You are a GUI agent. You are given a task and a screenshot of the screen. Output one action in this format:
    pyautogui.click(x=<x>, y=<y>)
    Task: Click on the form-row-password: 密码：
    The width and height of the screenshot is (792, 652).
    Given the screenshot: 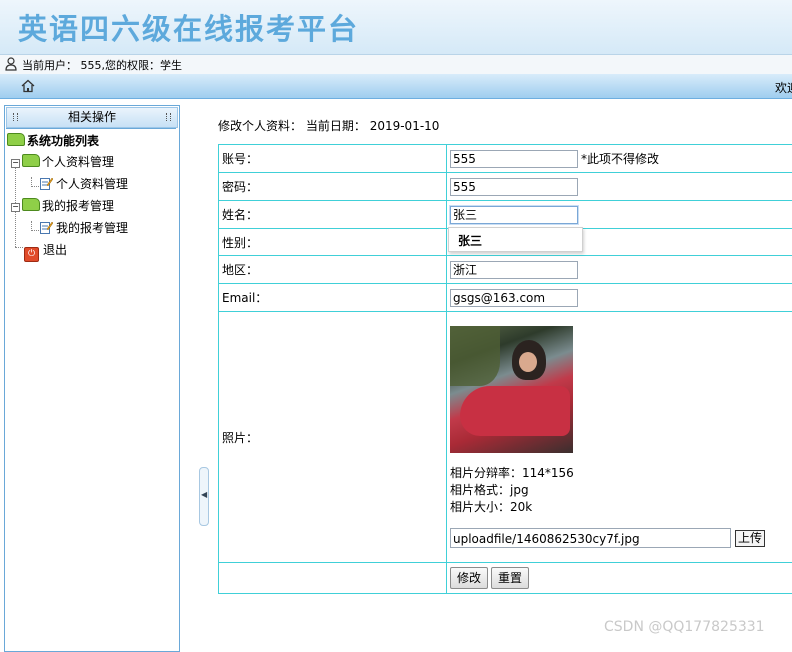 What is the action you would take?
    pyautogui.click(x=505, y=187)
    